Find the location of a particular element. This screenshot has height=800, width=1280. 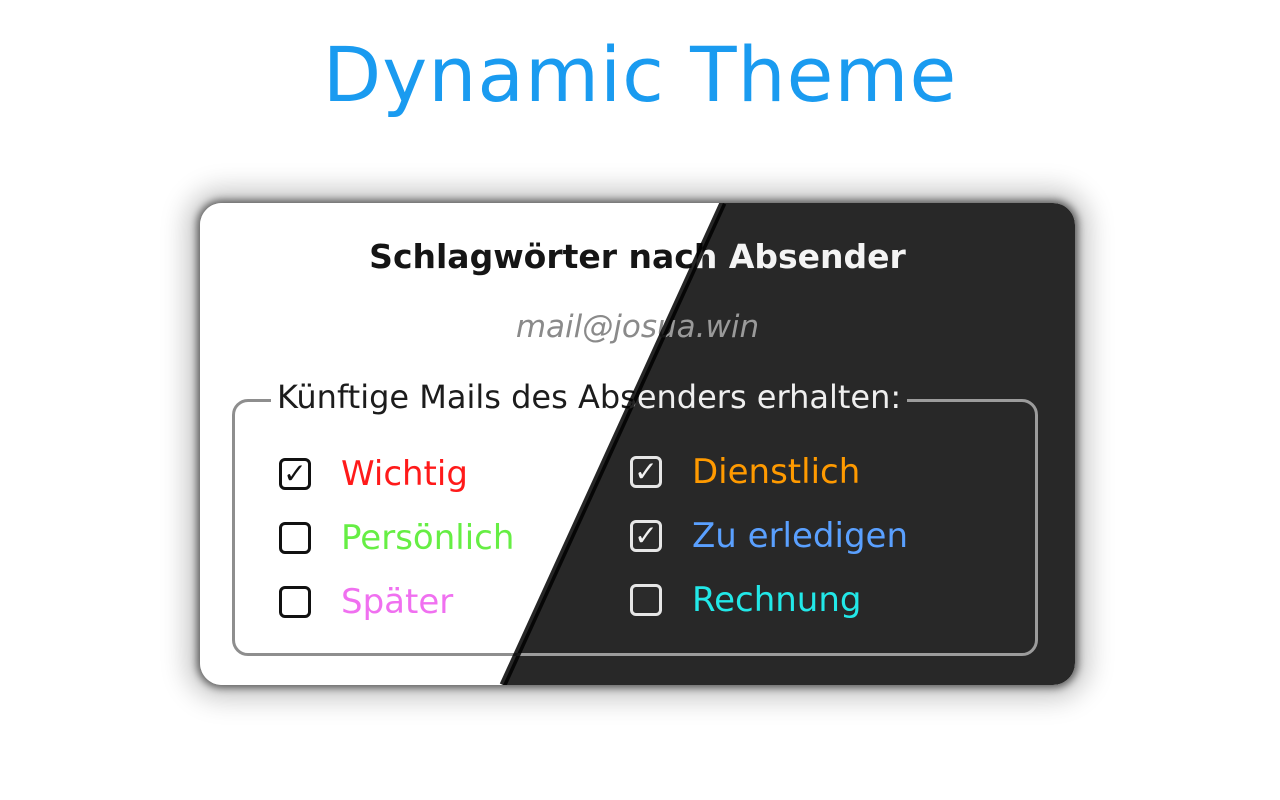

checkbox-zu-erledigen: ✓ is located at coordinates (646, 536).